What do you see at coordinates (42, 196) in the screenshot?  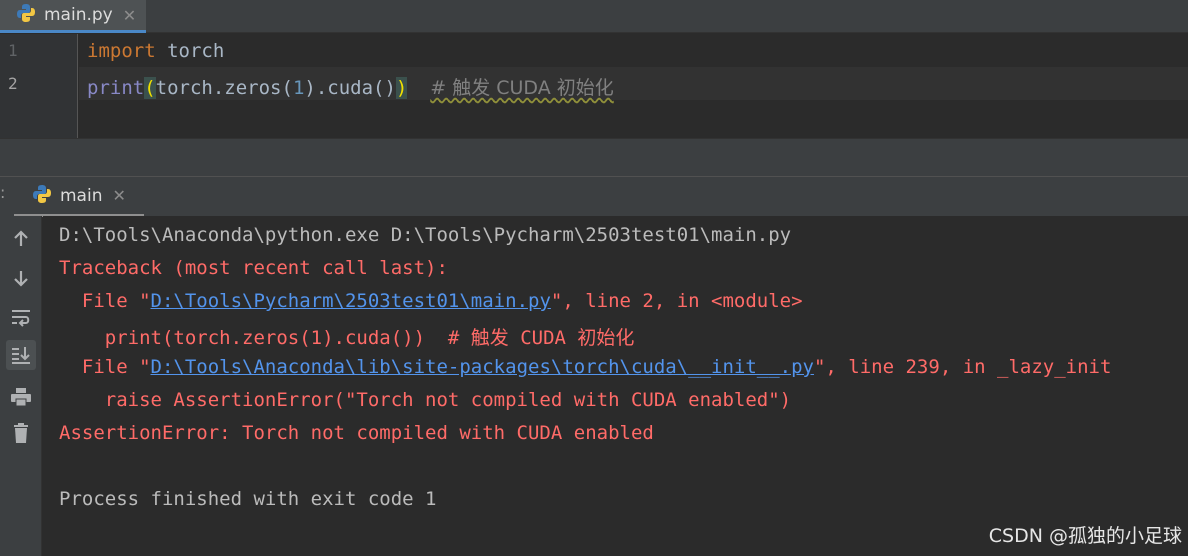 I see `python-run-icon` at bounding box center [42, 196].